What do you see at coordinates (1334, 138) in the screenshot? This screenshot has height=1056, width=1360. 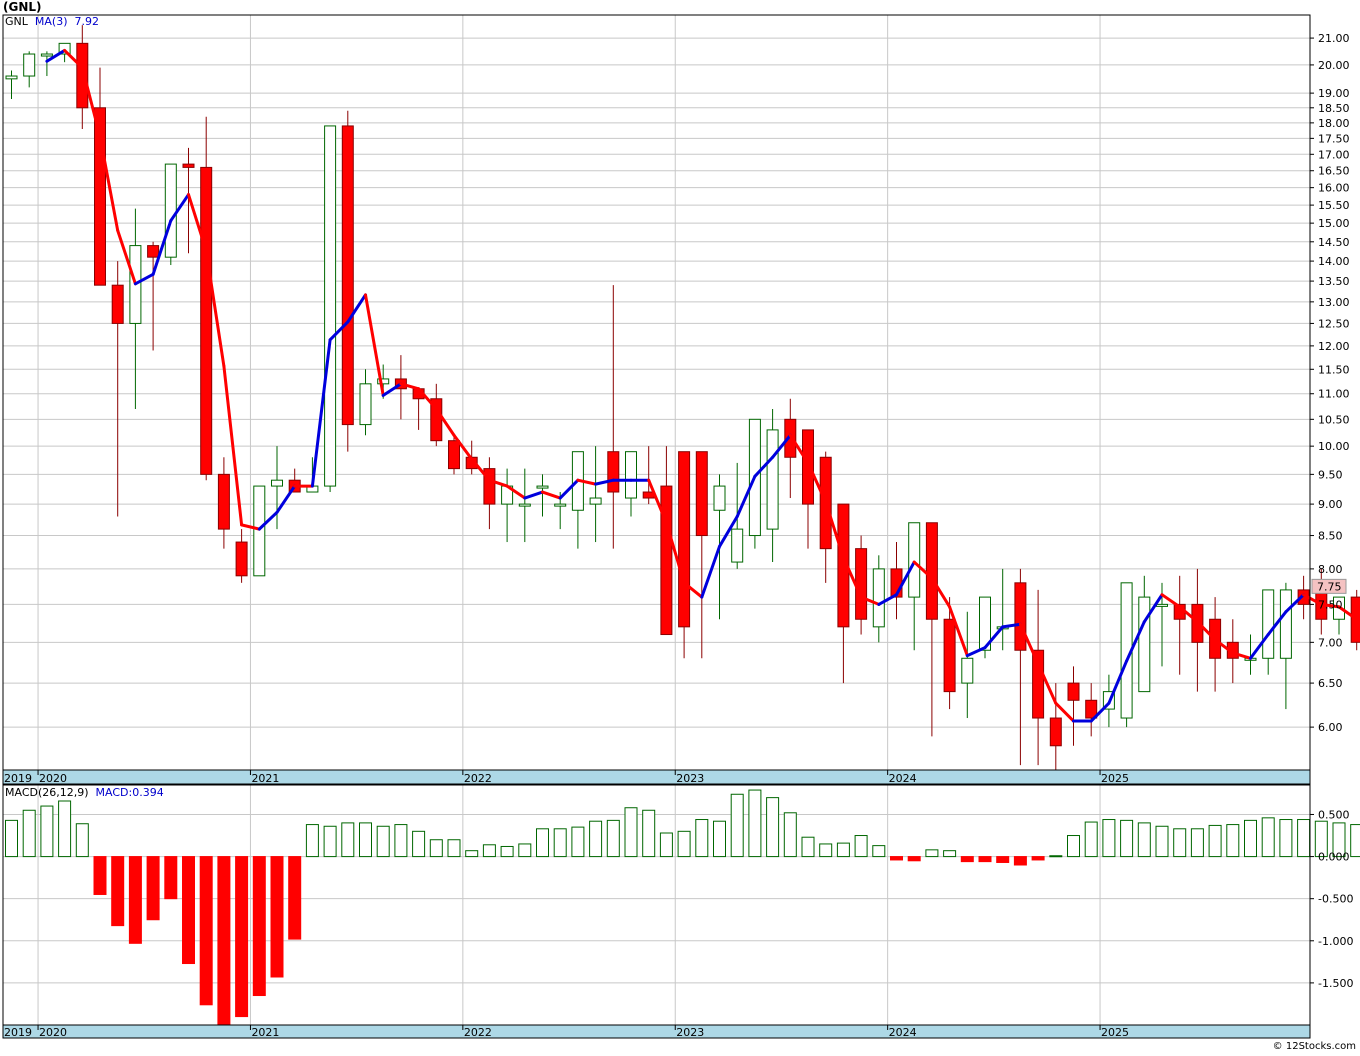 I see `price-y-tick-label: 17.50` at bounding box center [1334, 138].